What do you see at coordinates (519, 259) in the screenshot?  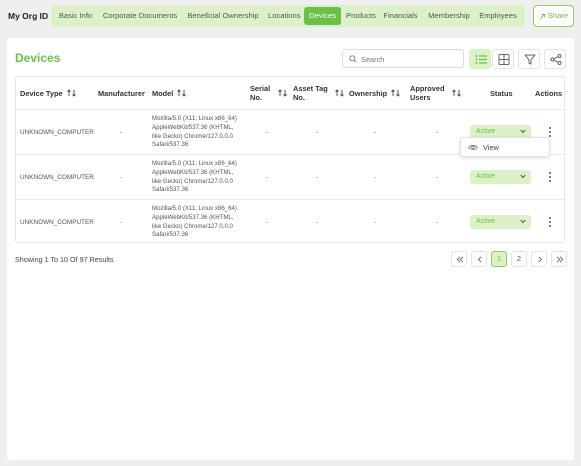 I see `page-button-2: 2` at bounding box center [519, 259].